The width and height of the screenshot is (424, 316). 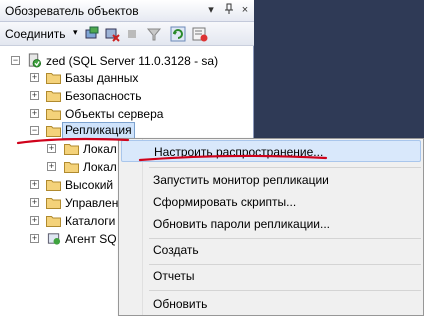 What do you see at coordinates (233, 158) in the screenshot?
I see `underline-configure-distribution` at bounding box center [233, 158].